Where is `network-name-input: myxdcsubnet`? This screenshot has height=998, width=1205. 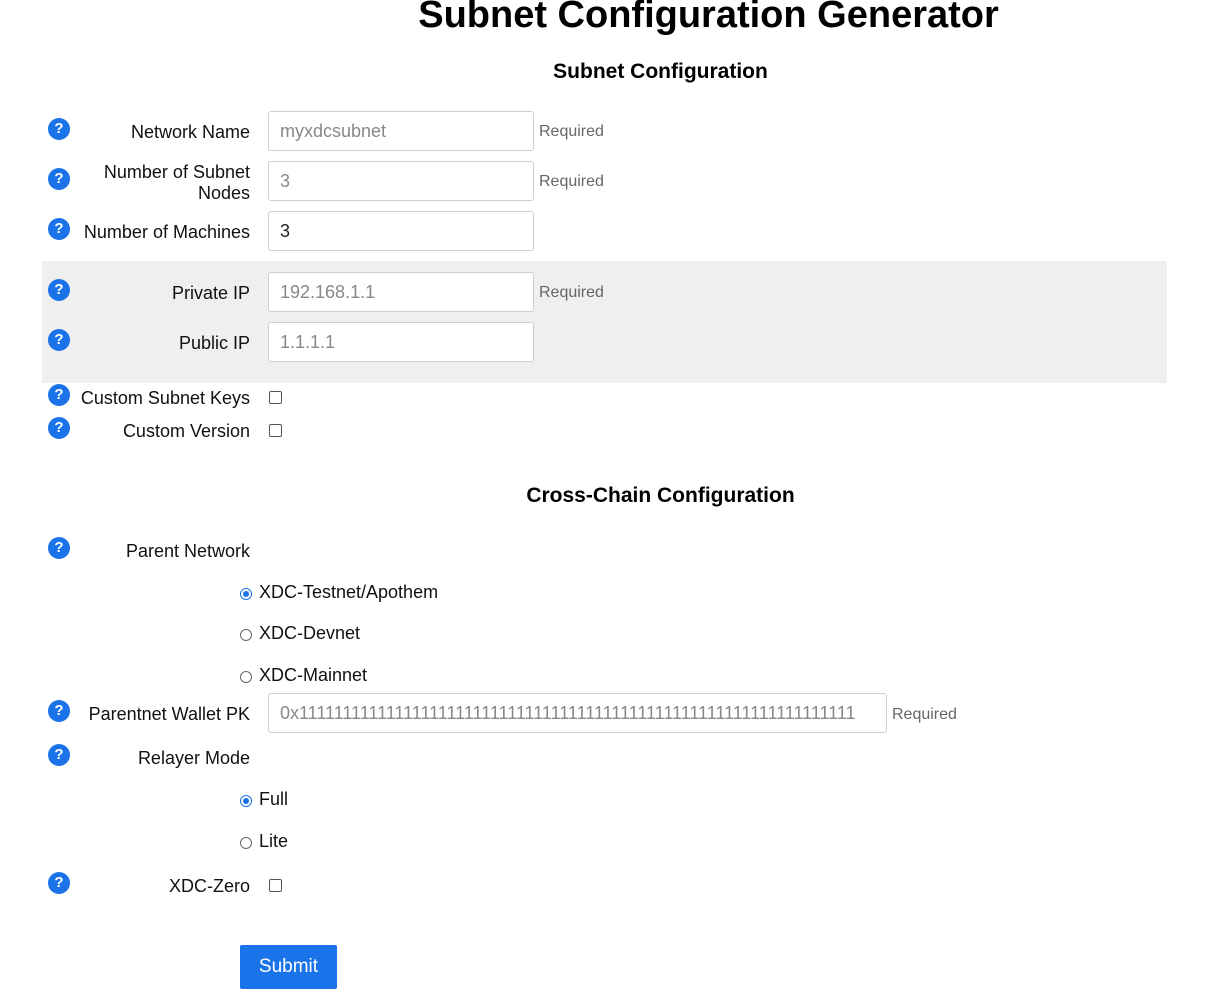
network-name-input: myxdcsubnet is located at coordinates (401, 131).